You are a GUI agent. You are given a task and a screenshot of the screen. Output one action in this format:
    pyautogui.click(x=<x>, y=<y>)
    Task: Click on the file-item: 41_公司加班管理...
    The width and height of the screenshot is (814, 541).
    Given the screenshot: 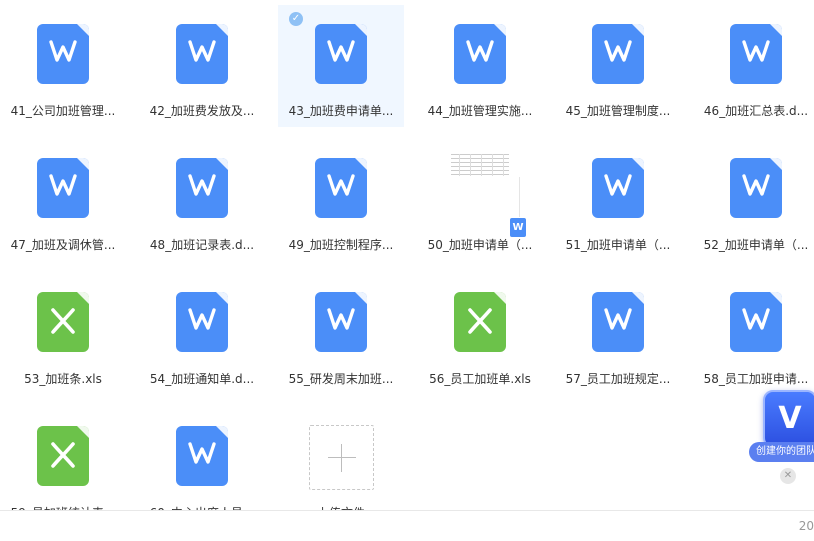 What is the action you would take?
    pyautogui.click(x=63, y=66)
    